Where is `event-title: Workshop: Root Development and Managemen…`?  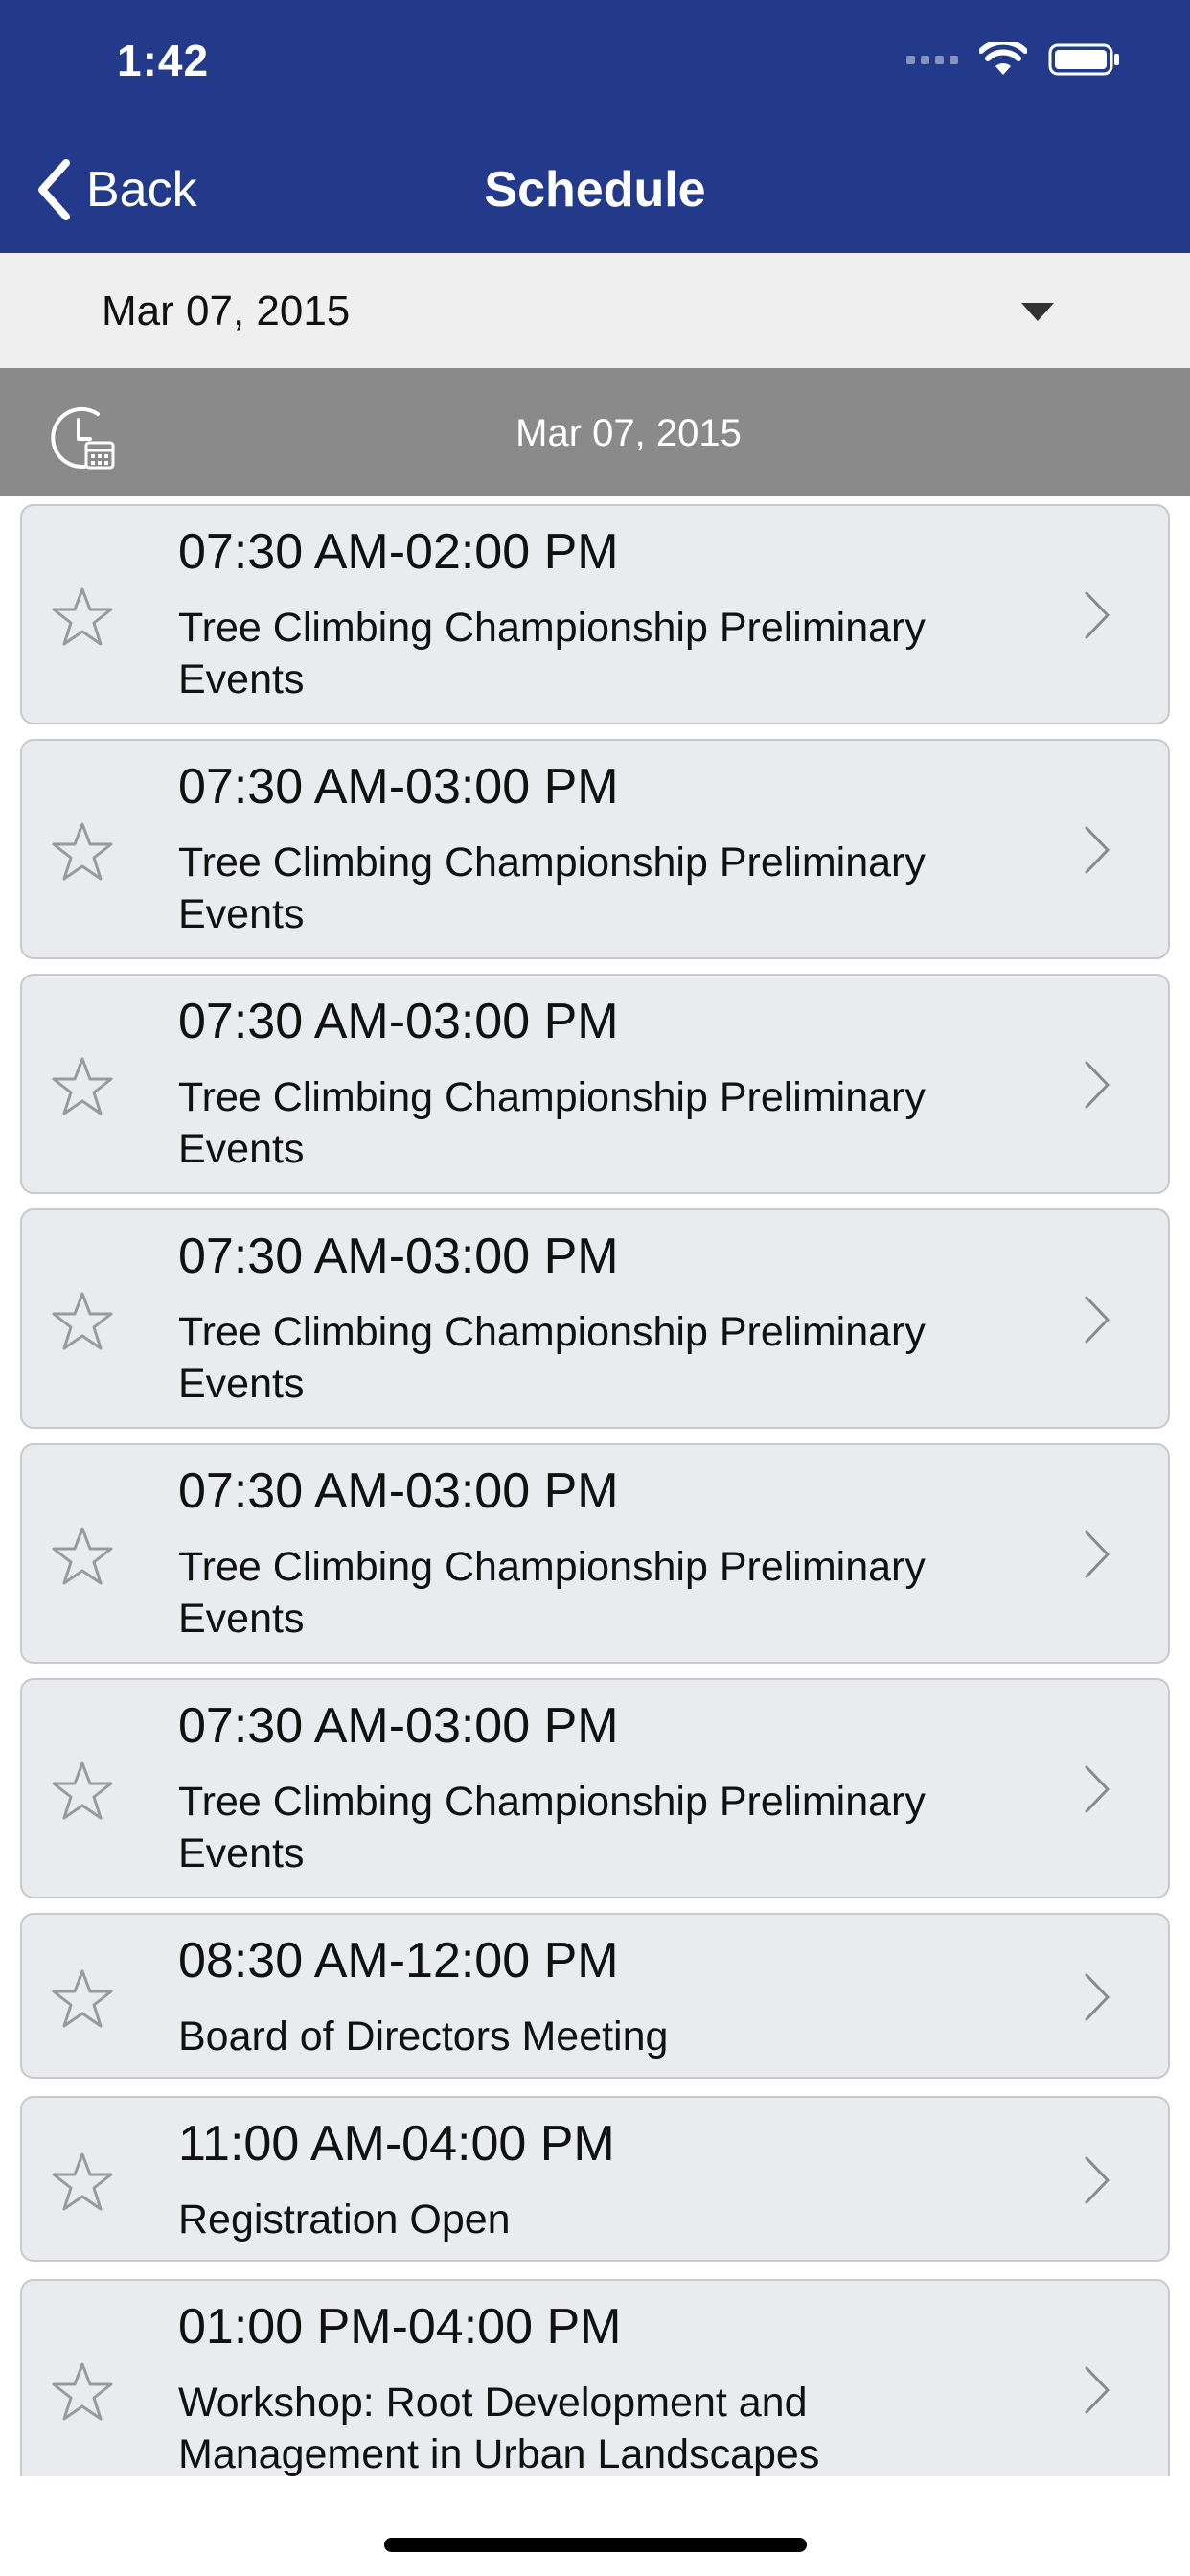 event-title: Workshop: Root Development and Managemen… is located at coordinates (499, 2428).